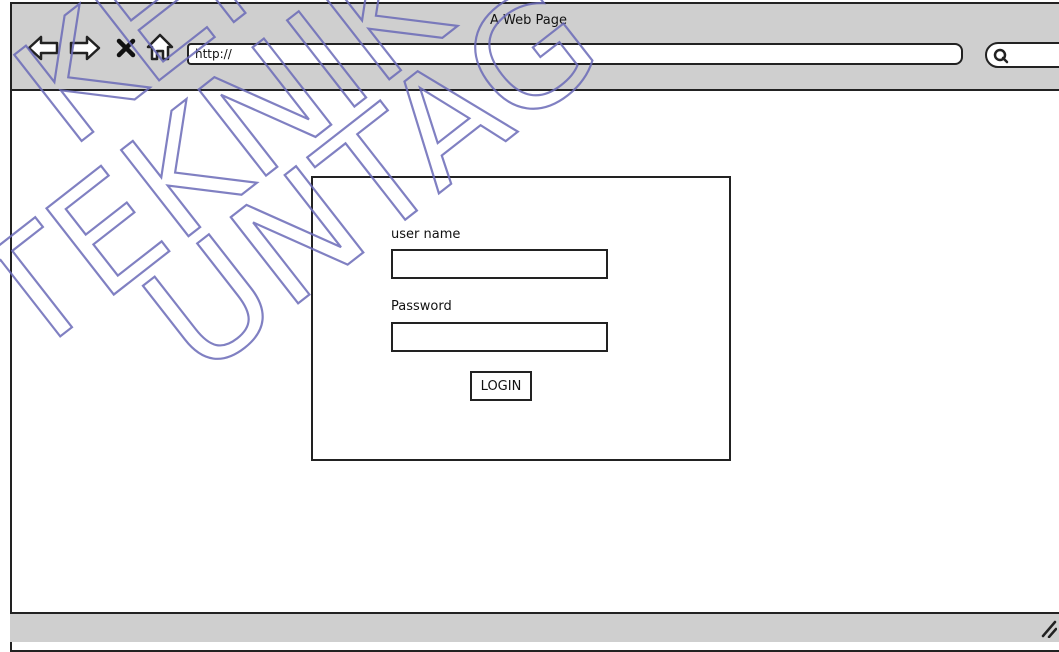  What do you see at coordinates (43, 48) in the screenshot?
I see `back-arrow-icon` at bounding box center [43, 48].